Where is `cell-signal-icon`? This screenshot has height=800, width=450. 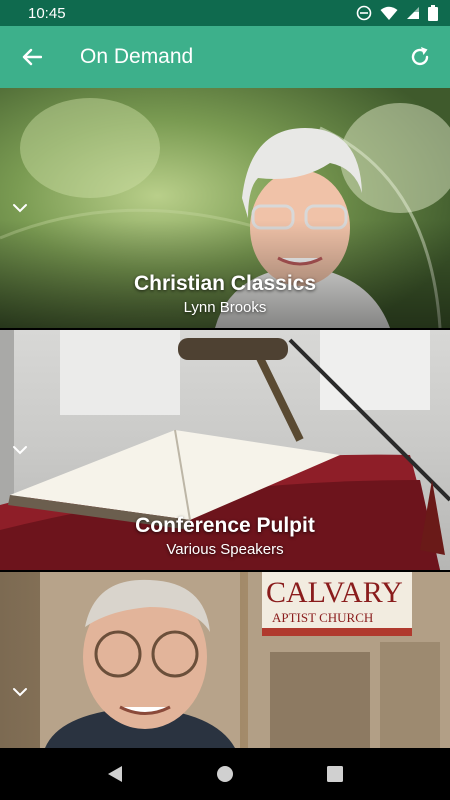
cell-signal-icon is located at coordinates (413, 13).